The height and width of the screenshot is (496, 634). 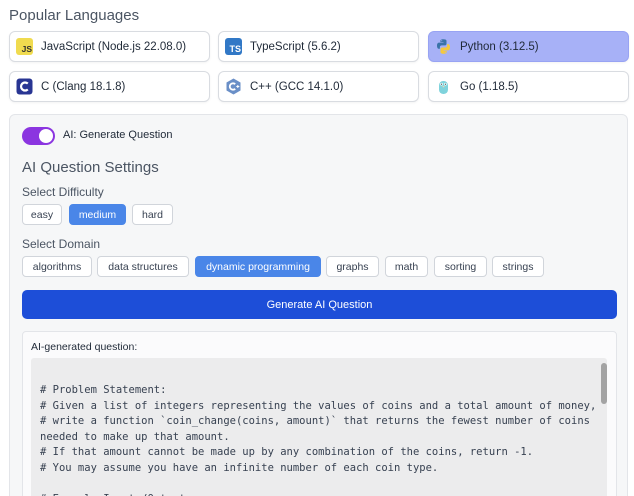 What do you see at coordinates (406, 266) in the screenshot?
I see `domain-math: math` at bounding box center [406, 266].